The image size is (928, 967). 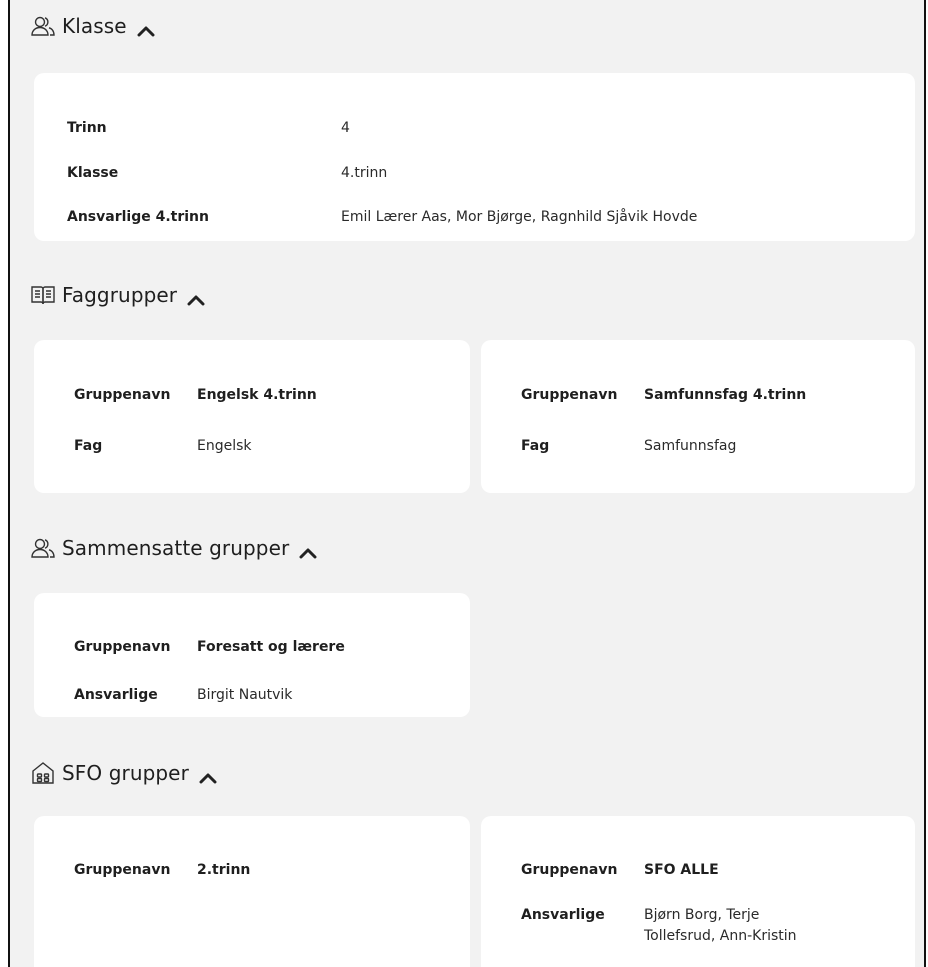 I want to click on sfo-gruppe-card: Gruppenavn 2.trinn, so click(x=252, y=891).